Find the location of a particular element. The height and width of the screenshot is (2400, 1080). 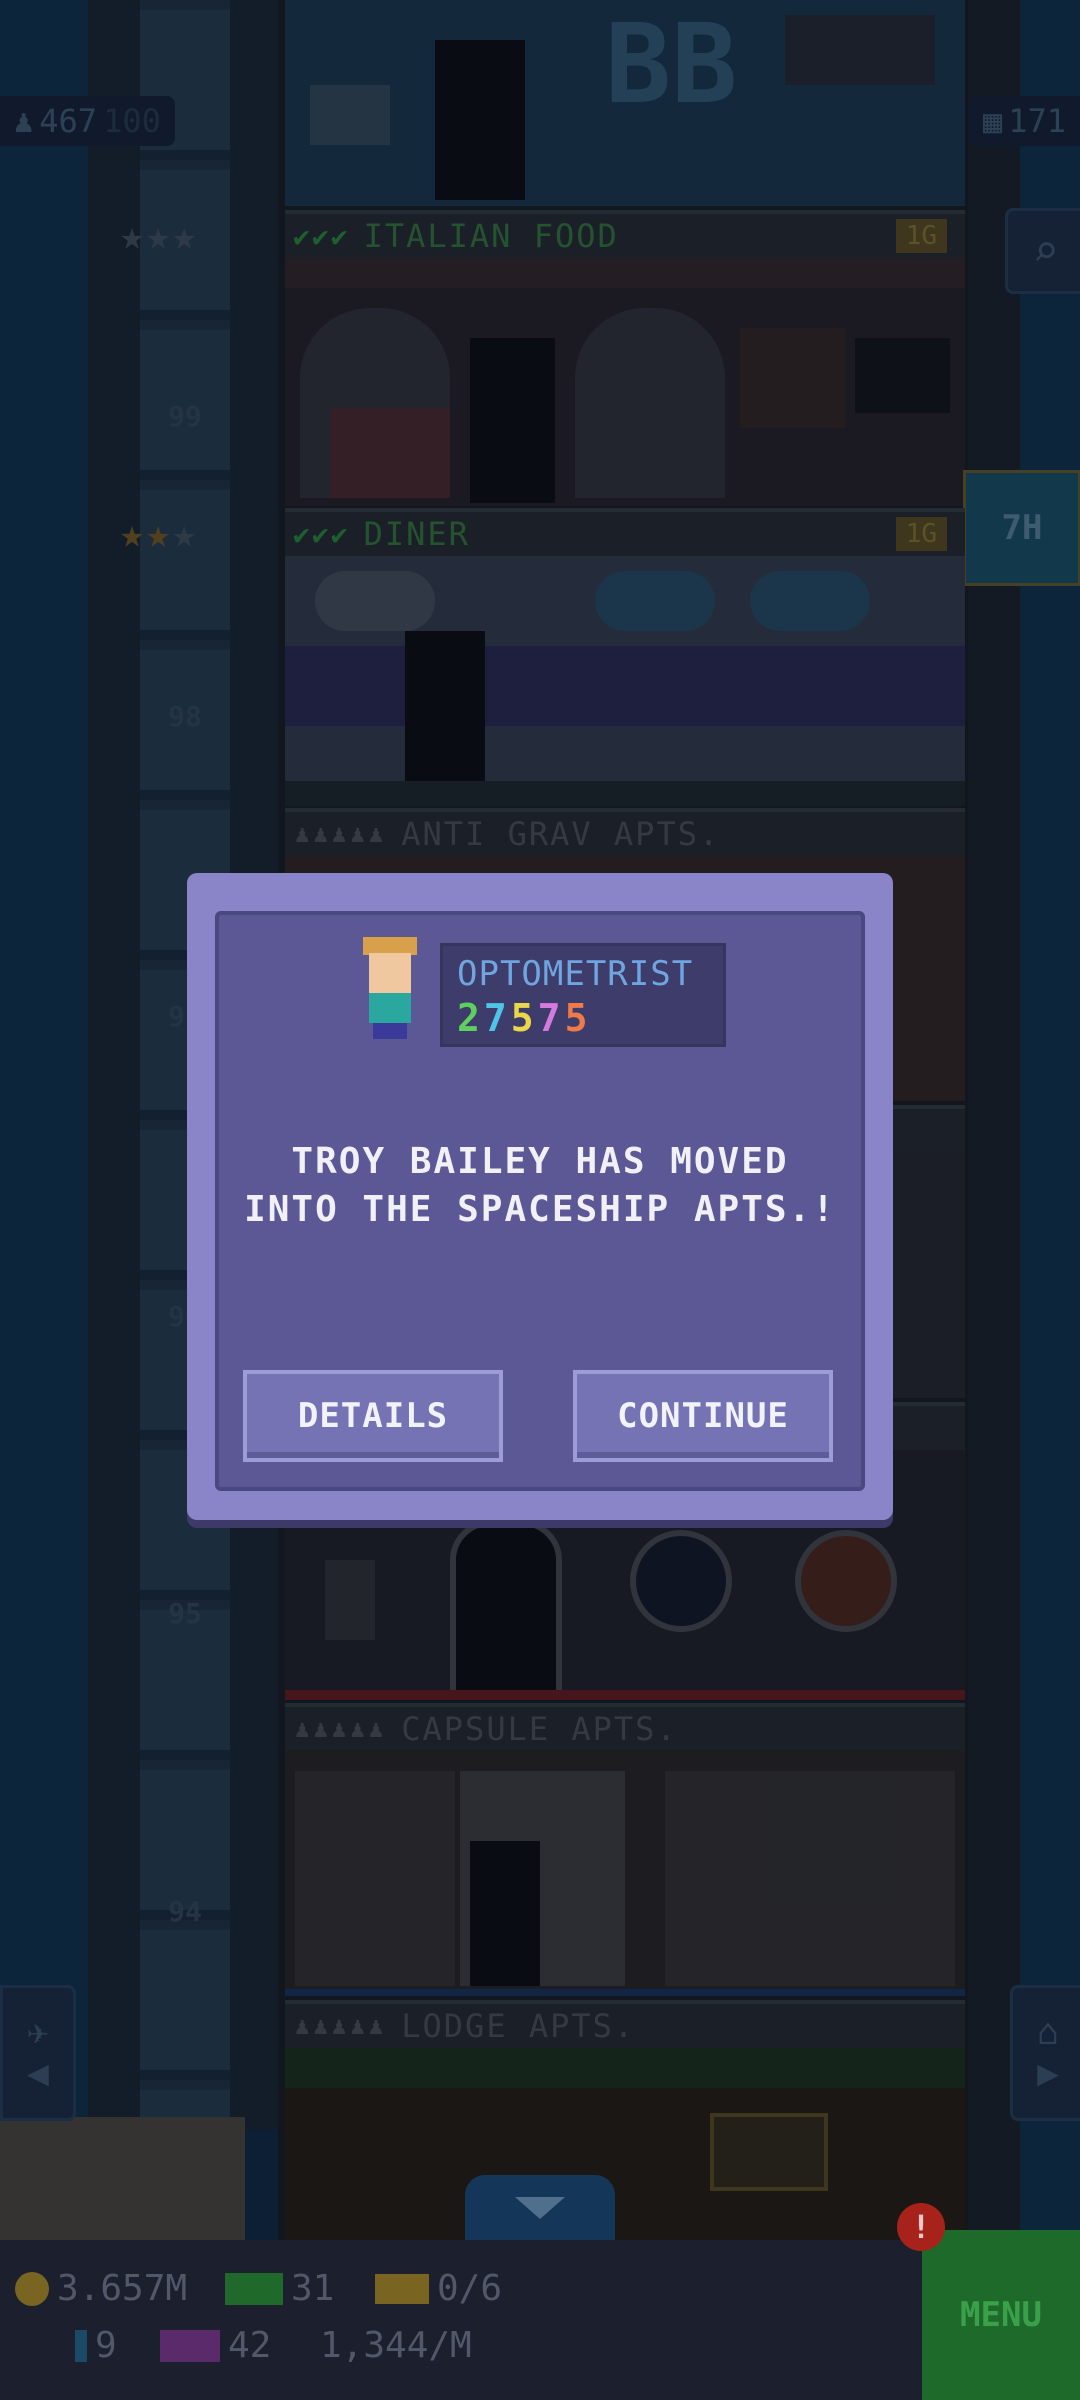

vip-stat: 42 is located at coordinates (215, 2345).